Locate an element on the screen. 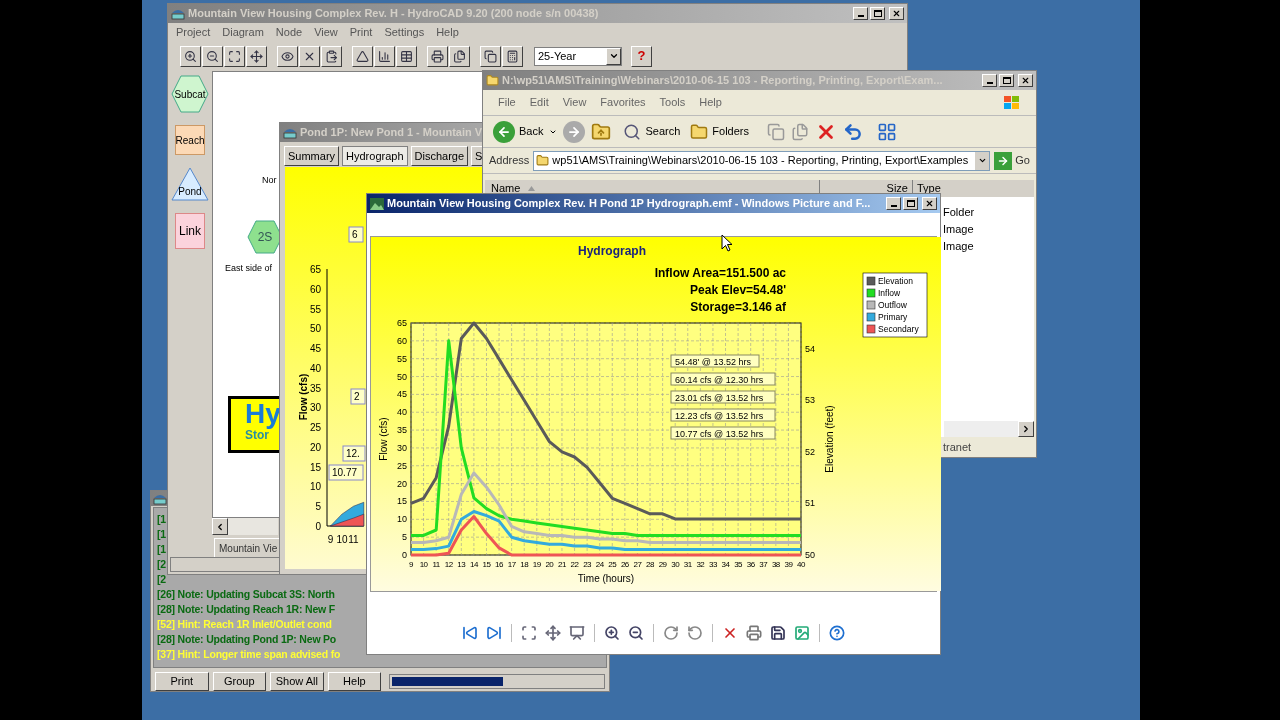 The height and width of the screenshot is (720, 1280). folders-button: Folders is located at coordinates (719, 131).